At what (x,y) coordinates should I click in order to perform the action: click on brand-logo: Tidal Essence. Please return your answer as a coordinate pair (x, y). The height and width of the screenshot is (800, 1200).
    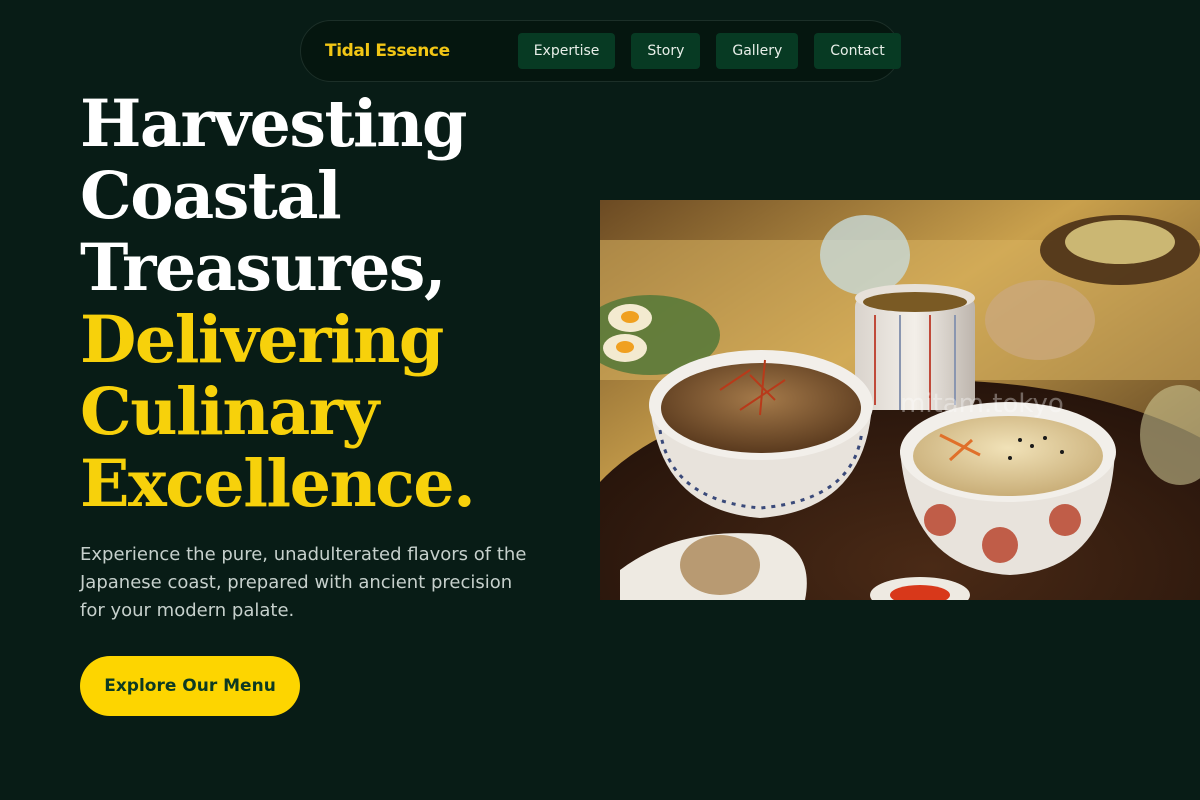
    Looking at the image, I should click on (387, 51).